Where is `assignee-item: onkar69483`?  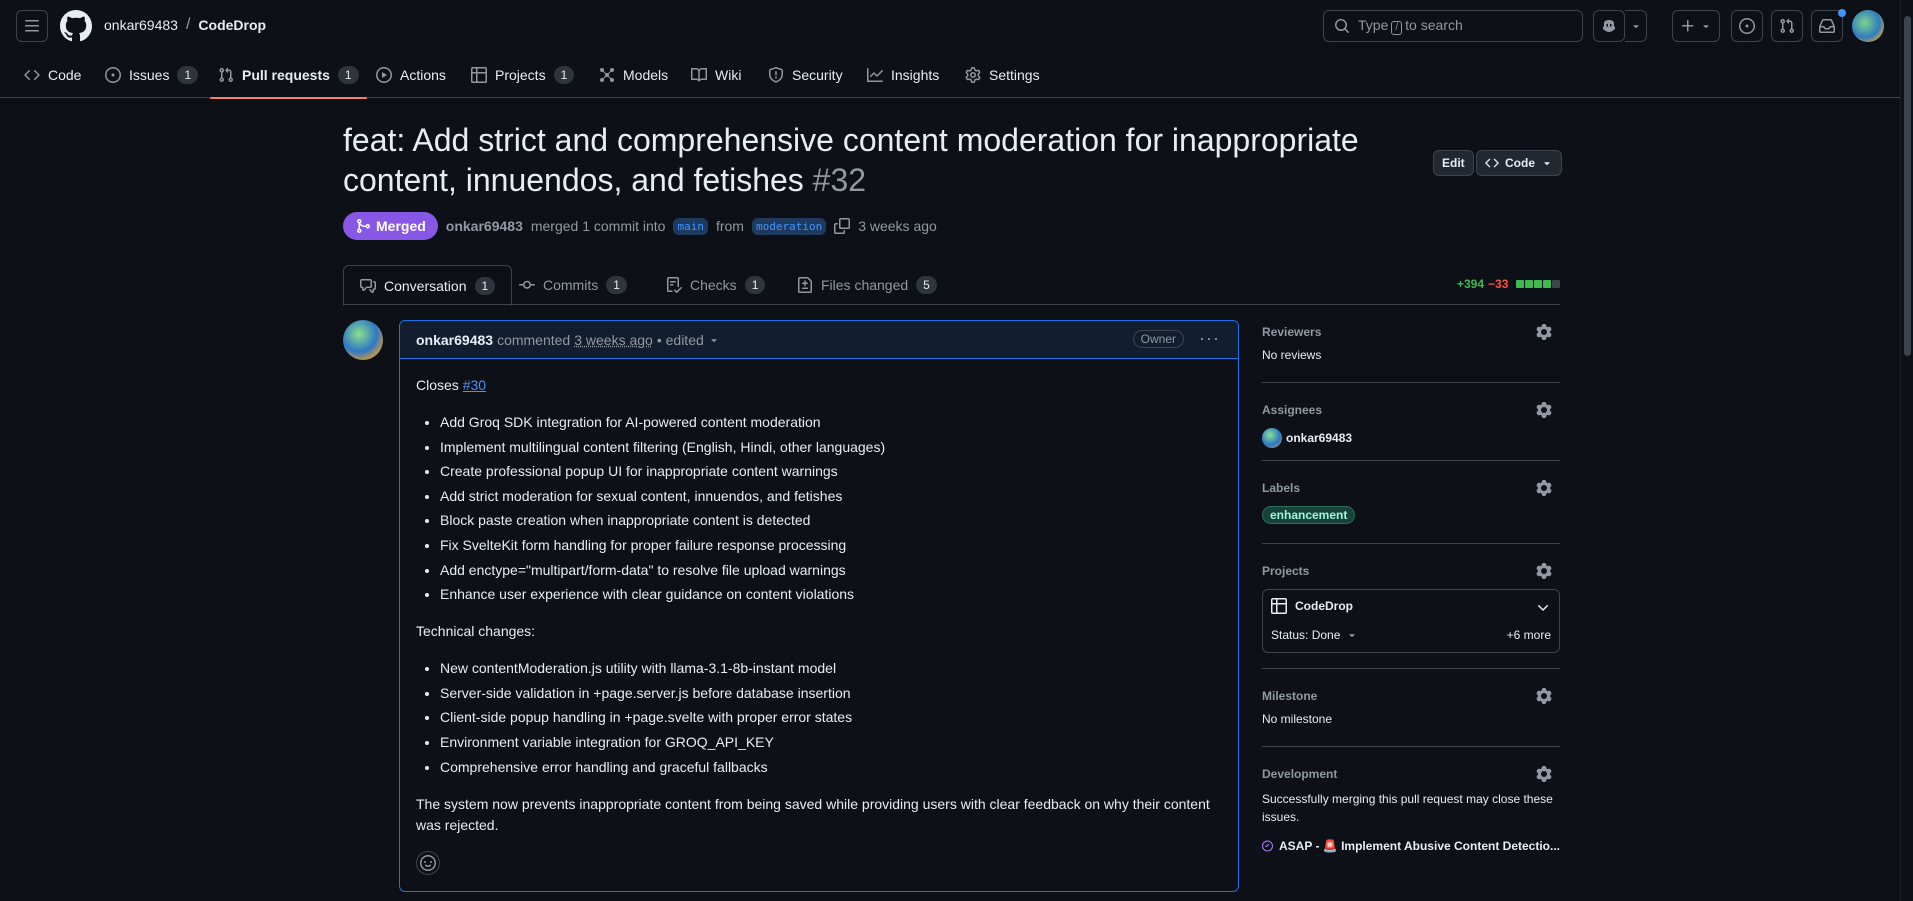
assignee-item: onkar69483 is located at coordinates (1411, 438).